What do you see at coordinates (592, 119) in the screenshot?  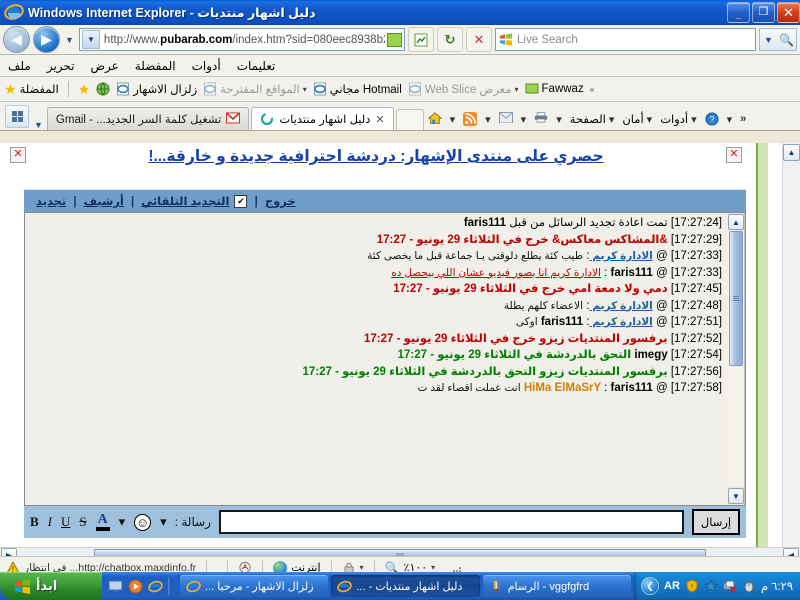 I see `command-page: الصفحة ▾` at bounding box center [592, 119].